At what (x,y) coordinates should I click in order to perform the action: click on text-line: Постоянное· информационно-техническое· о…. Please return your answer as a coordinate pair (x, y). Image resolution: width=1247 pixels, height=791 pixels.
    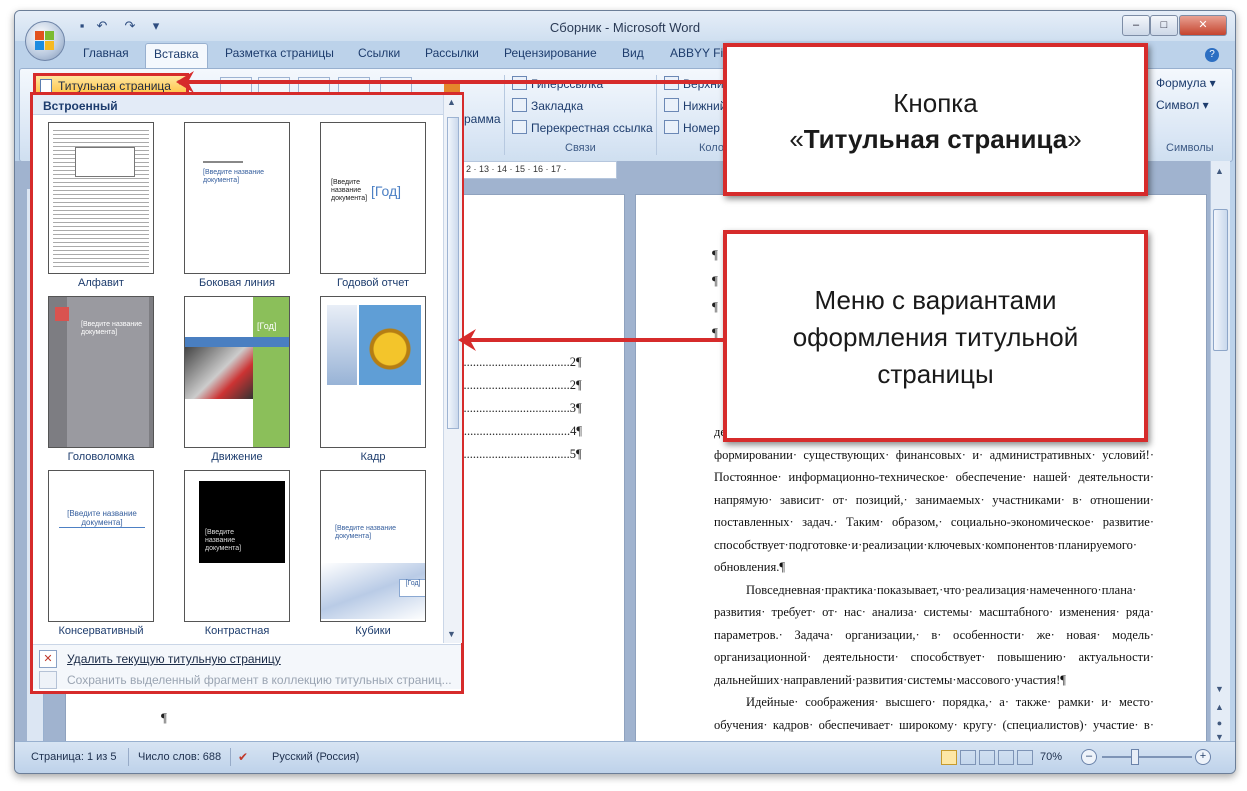
    Looking at the image, I should click on (934, 477).